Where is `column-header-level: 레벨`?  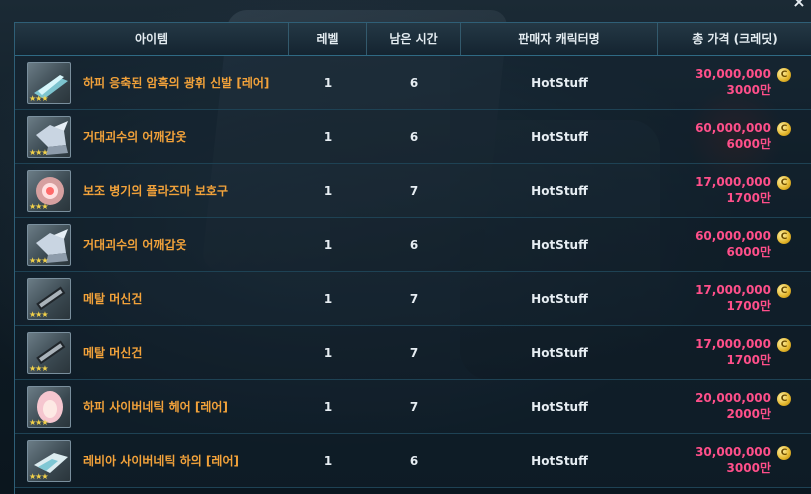 column-header-level: 레벨 is located at coordinates (328, 39).